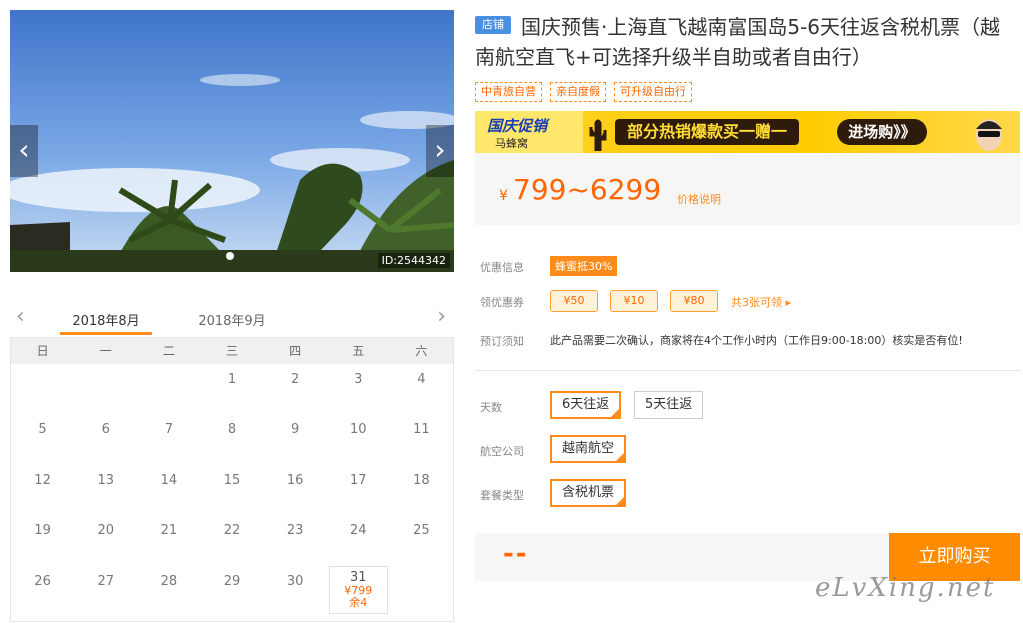 The height and width of the screenshot is (624, 1023). Describe the element at coordinates (42, 351) in the screenshot. I see `weekday: 日` at that location.